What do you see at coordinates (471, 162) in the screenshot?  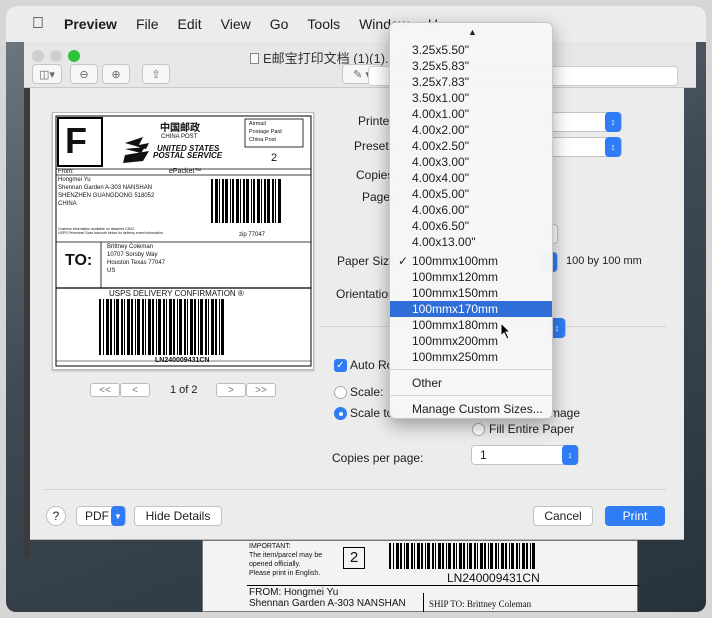 I see `paper-option: 4.00x3.00"` at bounding box center [471, 162].